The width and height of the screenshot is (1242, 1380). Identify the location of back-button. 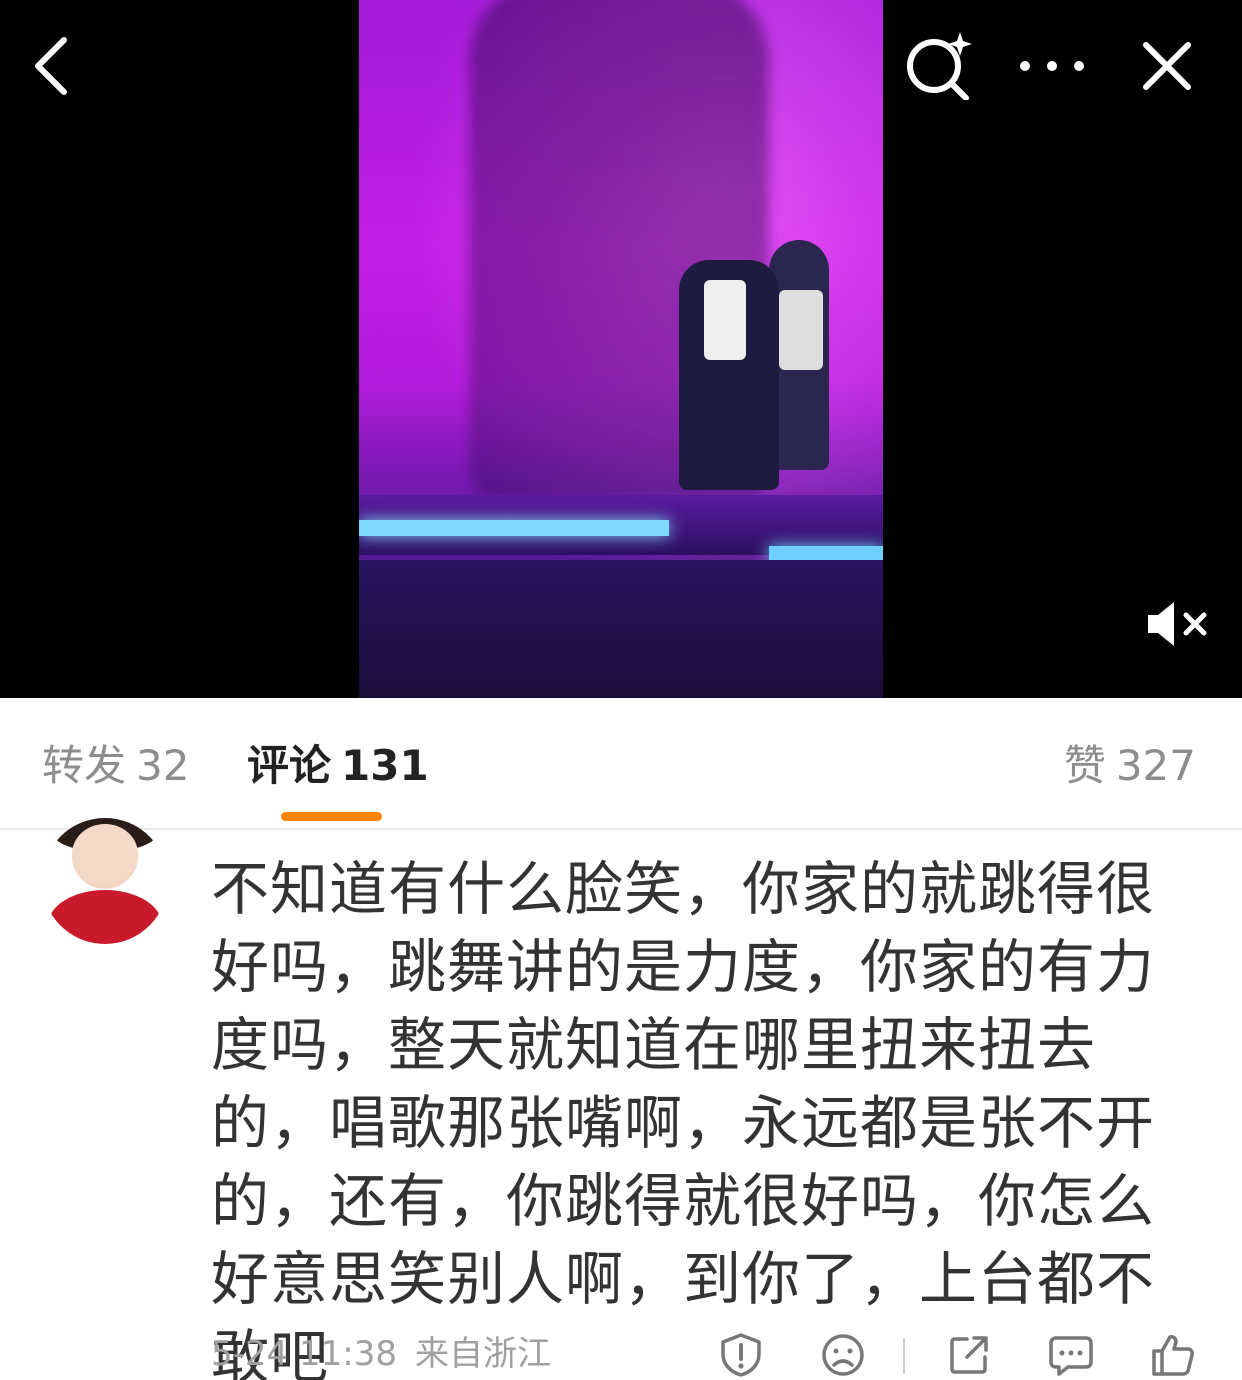
(52, 66).